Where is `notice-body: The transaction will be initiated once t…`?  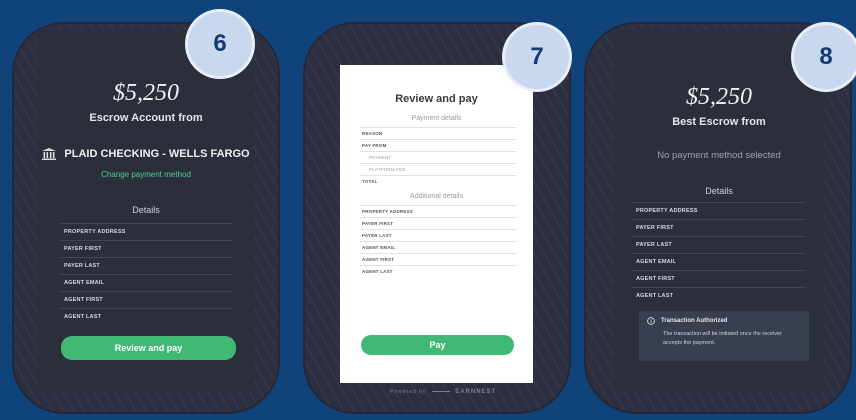
notice-body: The transaction will be initiated once t… is located at coordinates (722, 339).